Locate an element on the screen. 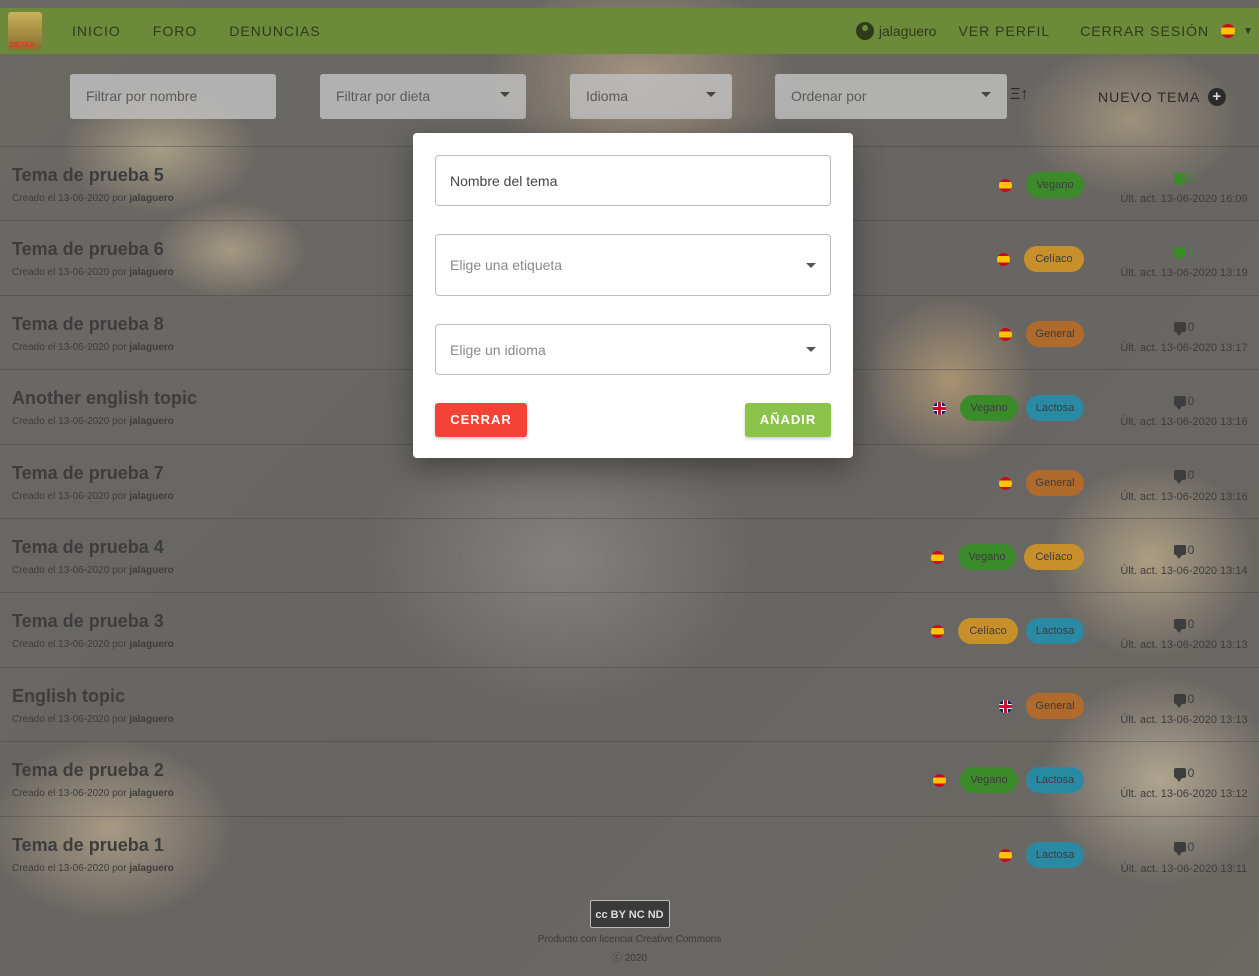  new-topic-label: NUEVO TEMA is located at coordinates (1149, 97).